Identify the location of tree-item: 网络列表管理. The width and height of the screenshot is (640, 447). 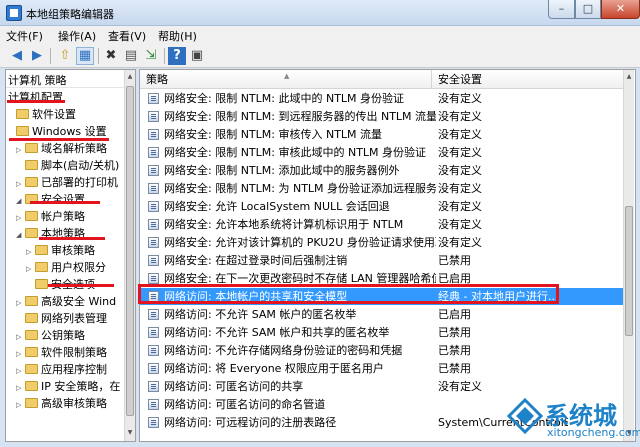
(61, 318).